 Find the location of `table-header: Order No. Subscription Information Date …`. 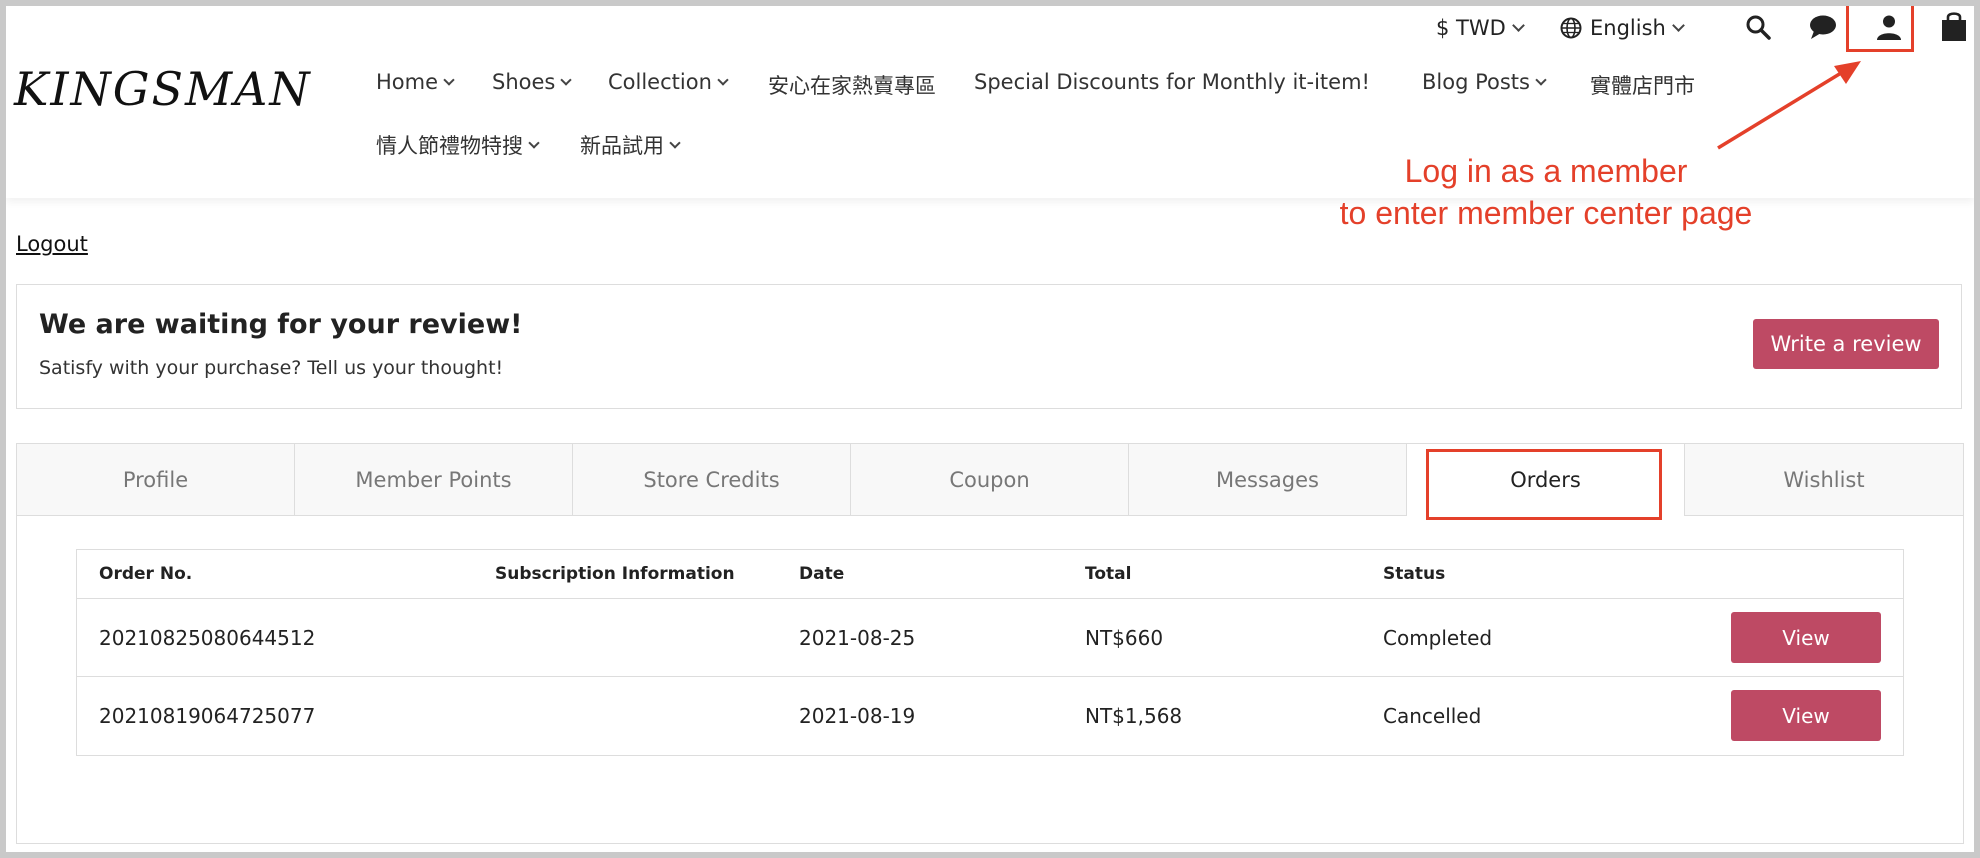

table-header: Order No. Subscription Information Date … is located at coordinates (990, 574).